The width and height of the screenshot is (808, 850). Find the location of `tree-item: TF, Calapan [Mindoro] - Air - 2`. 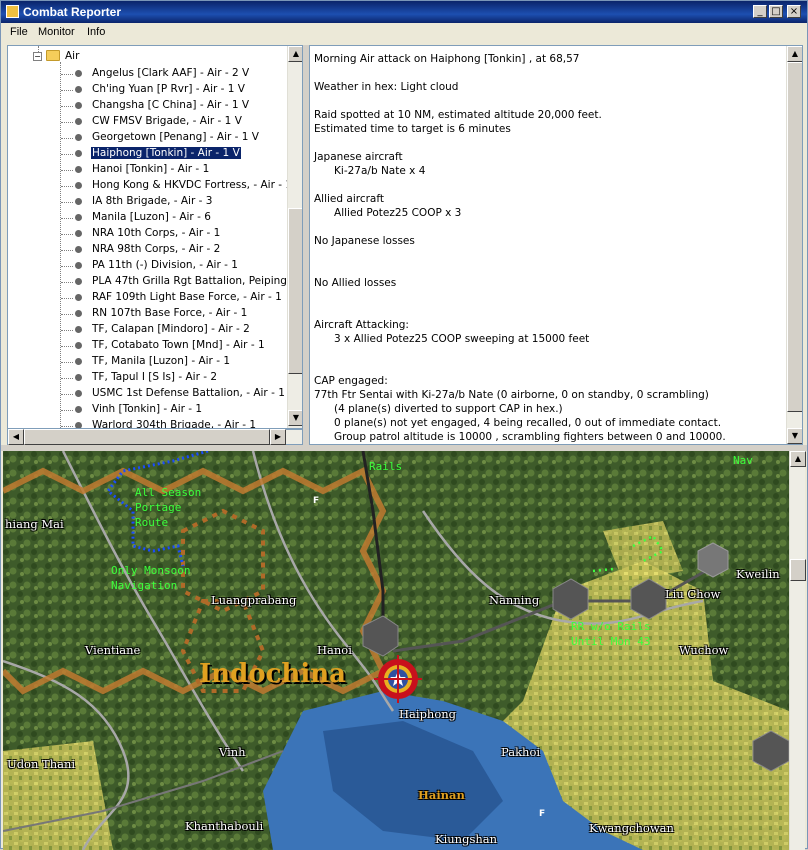

tree-item: TF, Calapan [Mindoro] - Air - 2 is located at coordinates (148, 330).